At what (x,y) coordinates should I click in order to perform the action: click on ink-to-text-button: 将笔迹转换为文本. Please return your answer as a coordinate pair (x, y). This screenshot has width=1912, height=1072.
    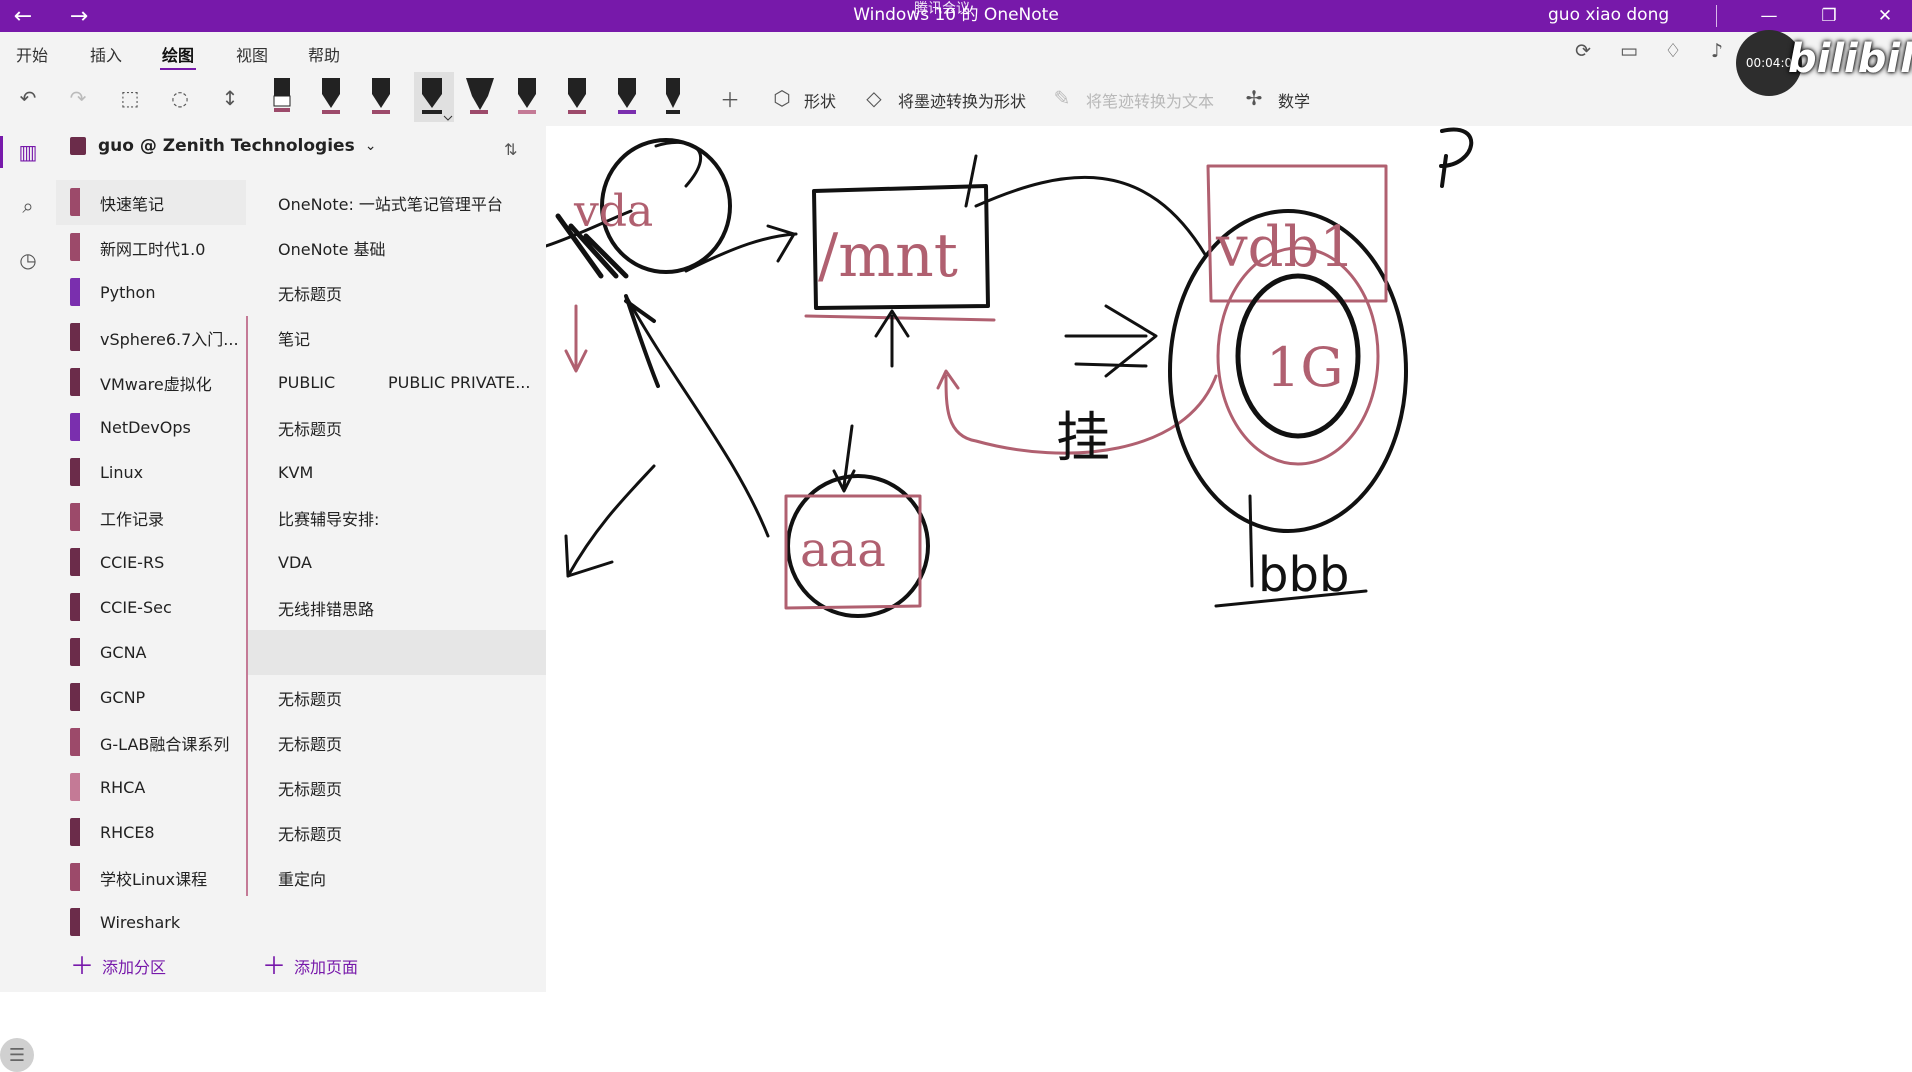
    Looking at the image, I should click on (1150, 100).